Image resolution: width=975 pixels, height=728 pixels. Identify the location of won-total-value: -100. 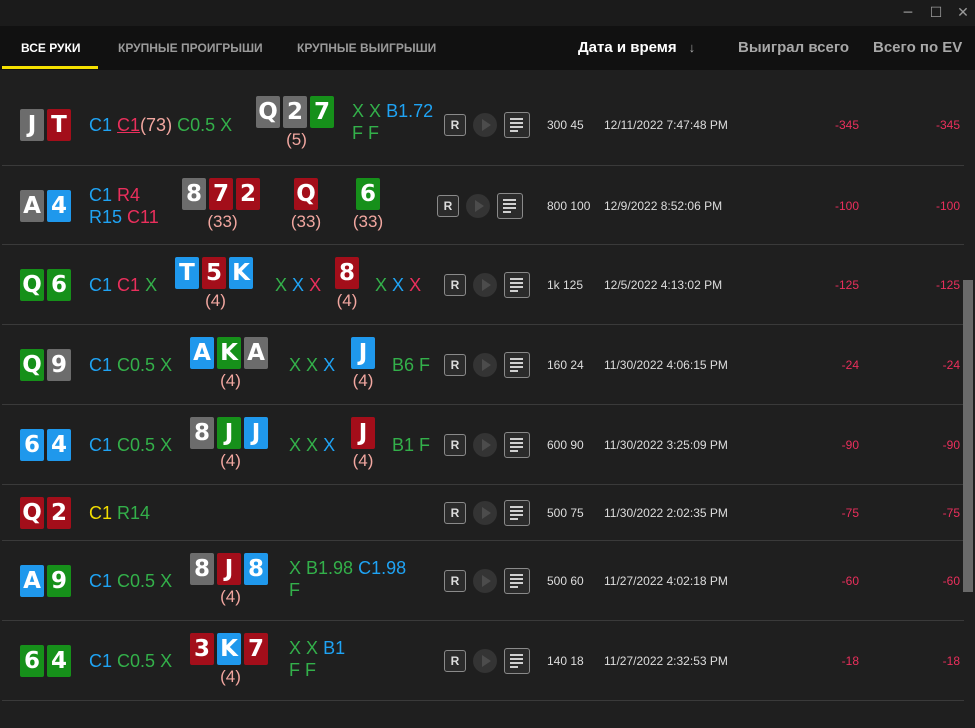
(846, 206).